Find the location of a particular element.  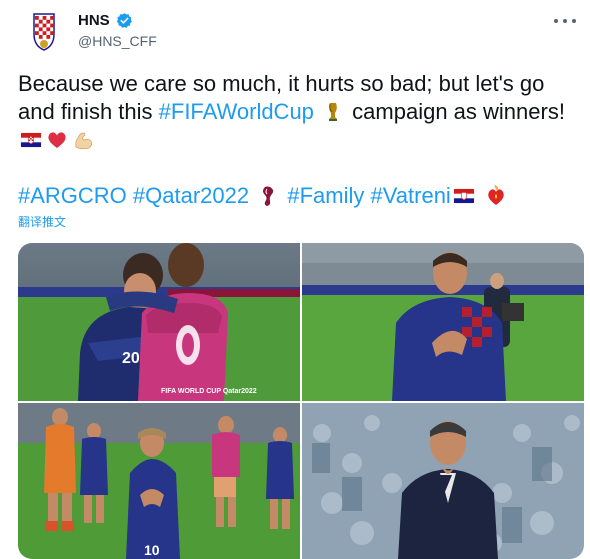

photo-player-applauding is located at coordinates (443, 322).